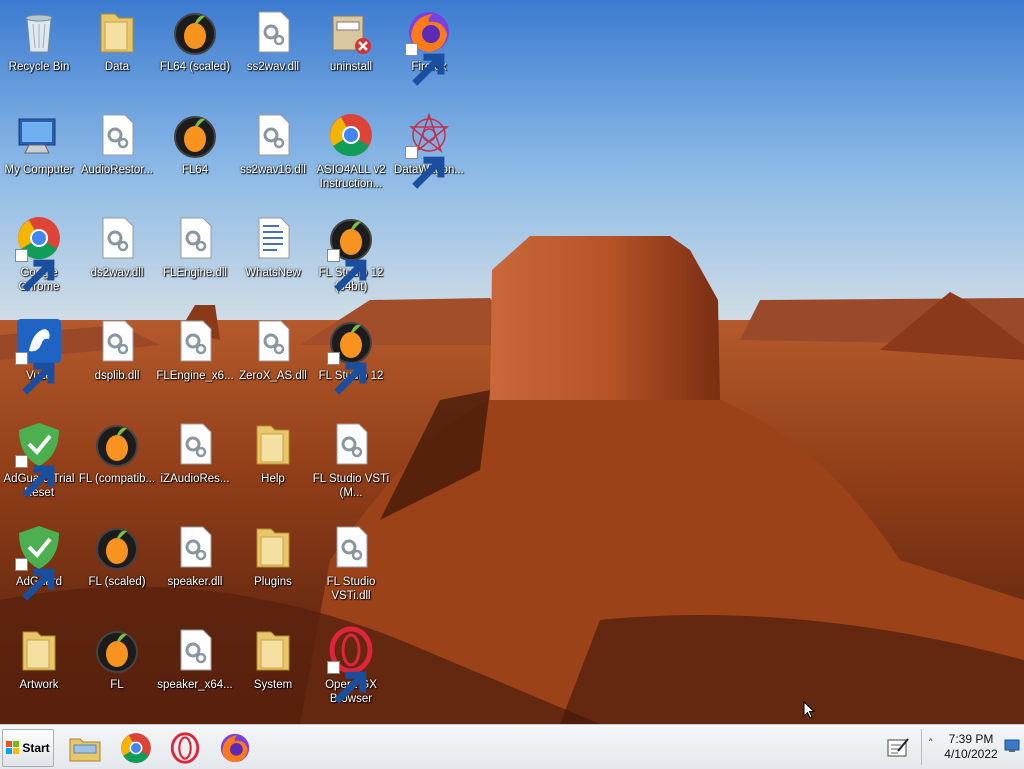  Describe the element at coordinates (13, 747) in the screenshot. I see `windows-logo-icon` at that location.